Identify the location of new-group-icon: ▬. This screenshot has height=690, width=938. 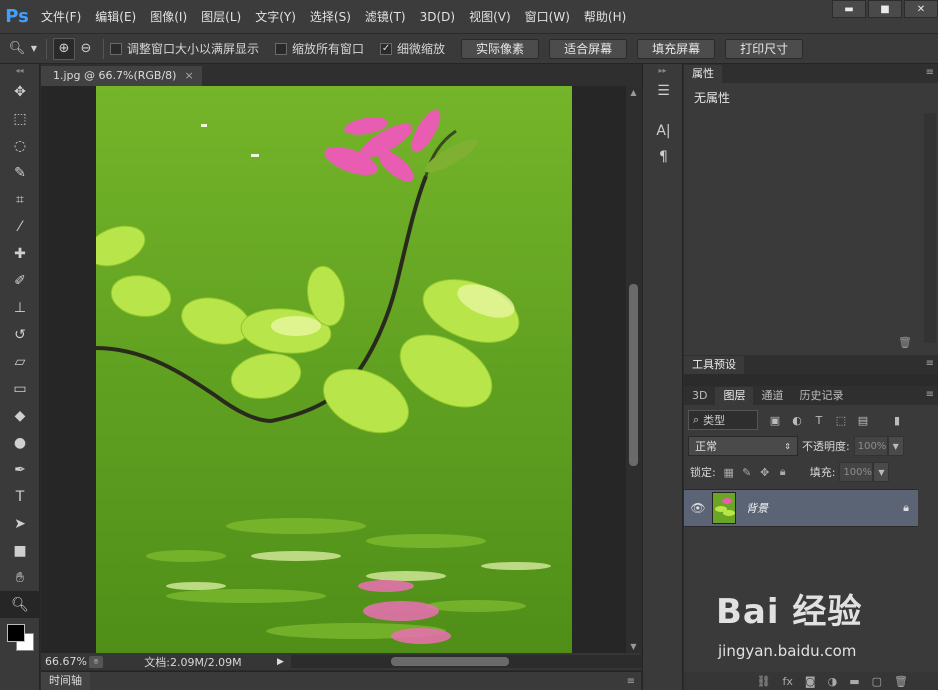
(854, 681).